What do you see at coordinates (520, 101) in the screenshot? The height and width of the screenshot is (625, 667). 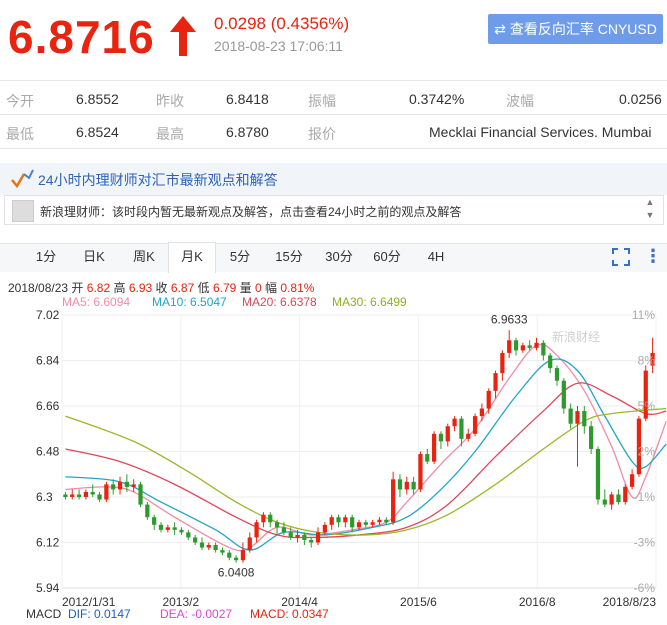 I see `range-label: 波幅` at bounding box center [520, 101].